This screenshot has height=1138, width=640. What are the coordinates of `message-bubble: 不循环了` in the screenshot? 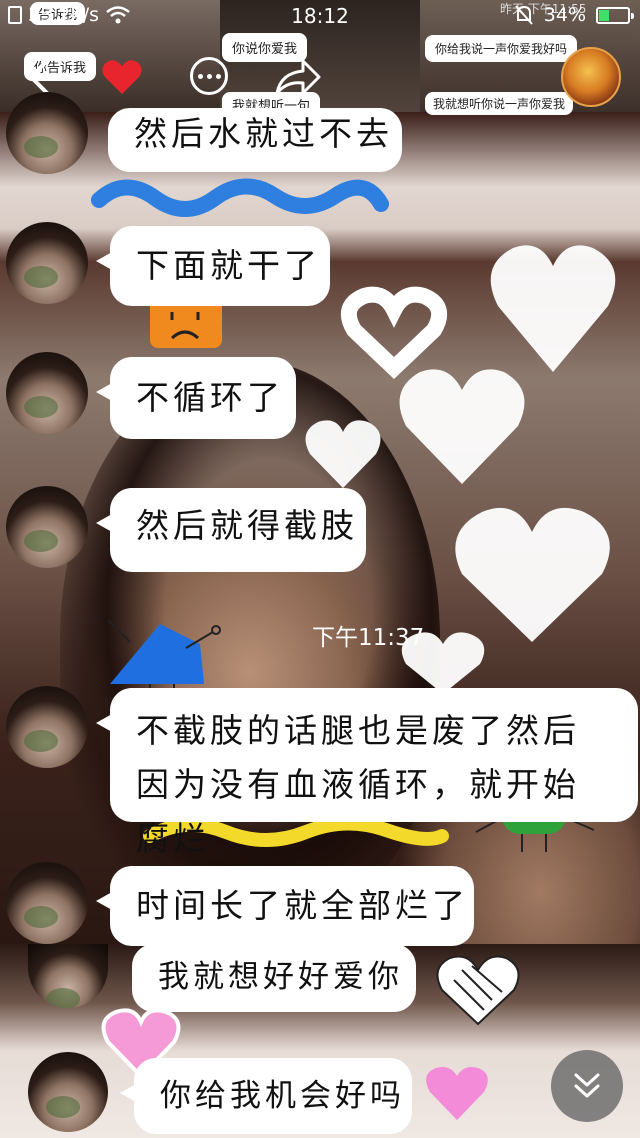 It's located at (196, 398).